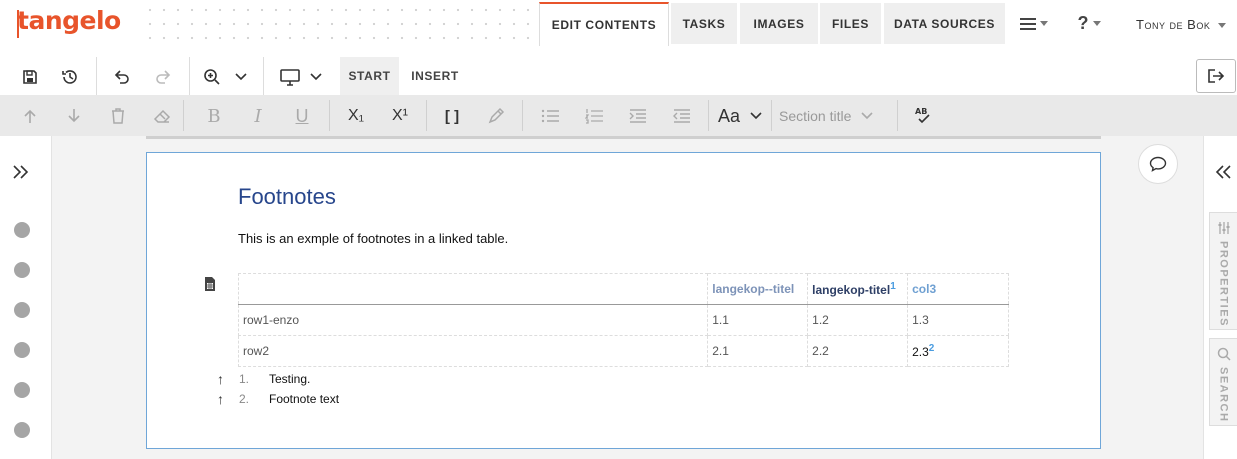 The width and height of the screenshot is (1237, 459). Describe the element at coordinates (69, 20) in the screenshot. I see `logo: tangelo` at that location.